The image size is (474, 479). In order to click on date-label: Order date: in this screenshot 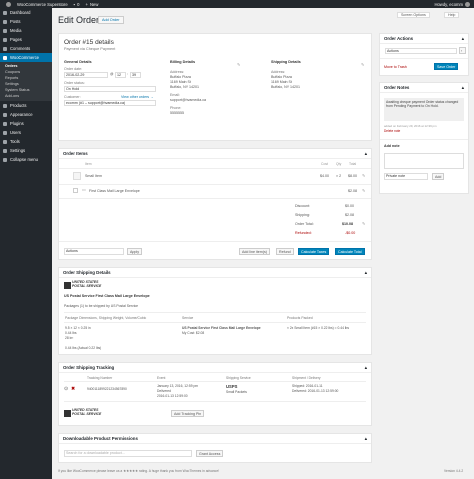, I will do `click(73, 69)`.